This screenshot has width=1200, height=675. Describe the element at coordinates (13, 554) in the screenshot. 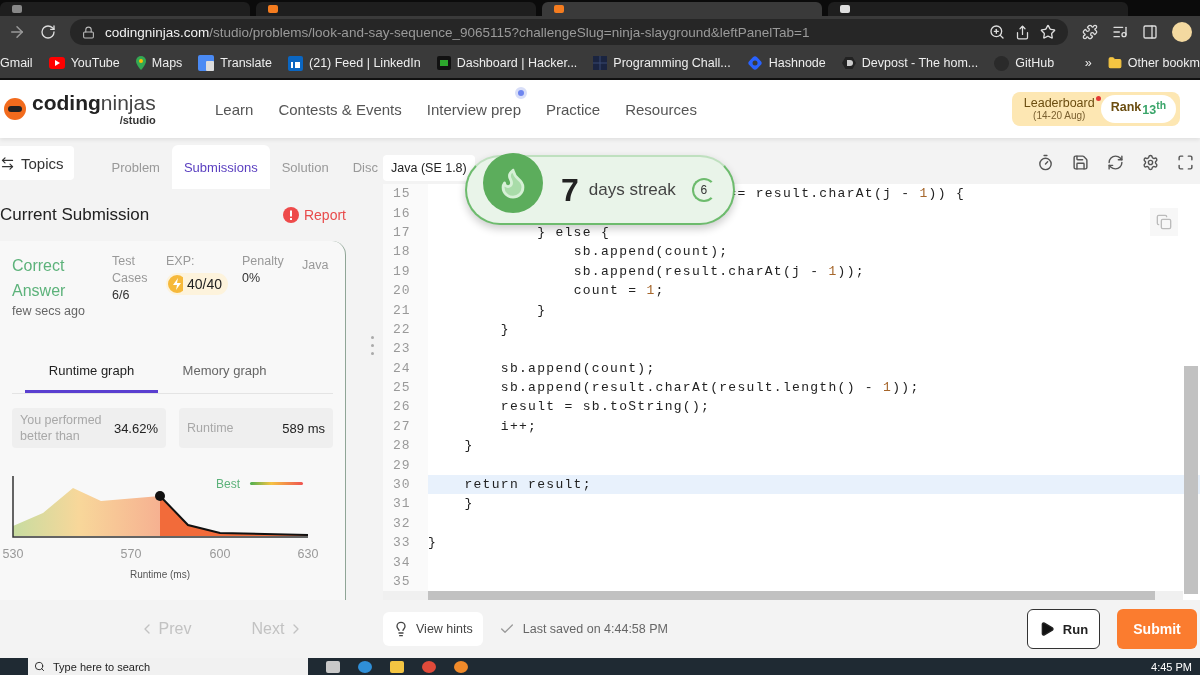

I see `axis-tick-label: 530` at that location.